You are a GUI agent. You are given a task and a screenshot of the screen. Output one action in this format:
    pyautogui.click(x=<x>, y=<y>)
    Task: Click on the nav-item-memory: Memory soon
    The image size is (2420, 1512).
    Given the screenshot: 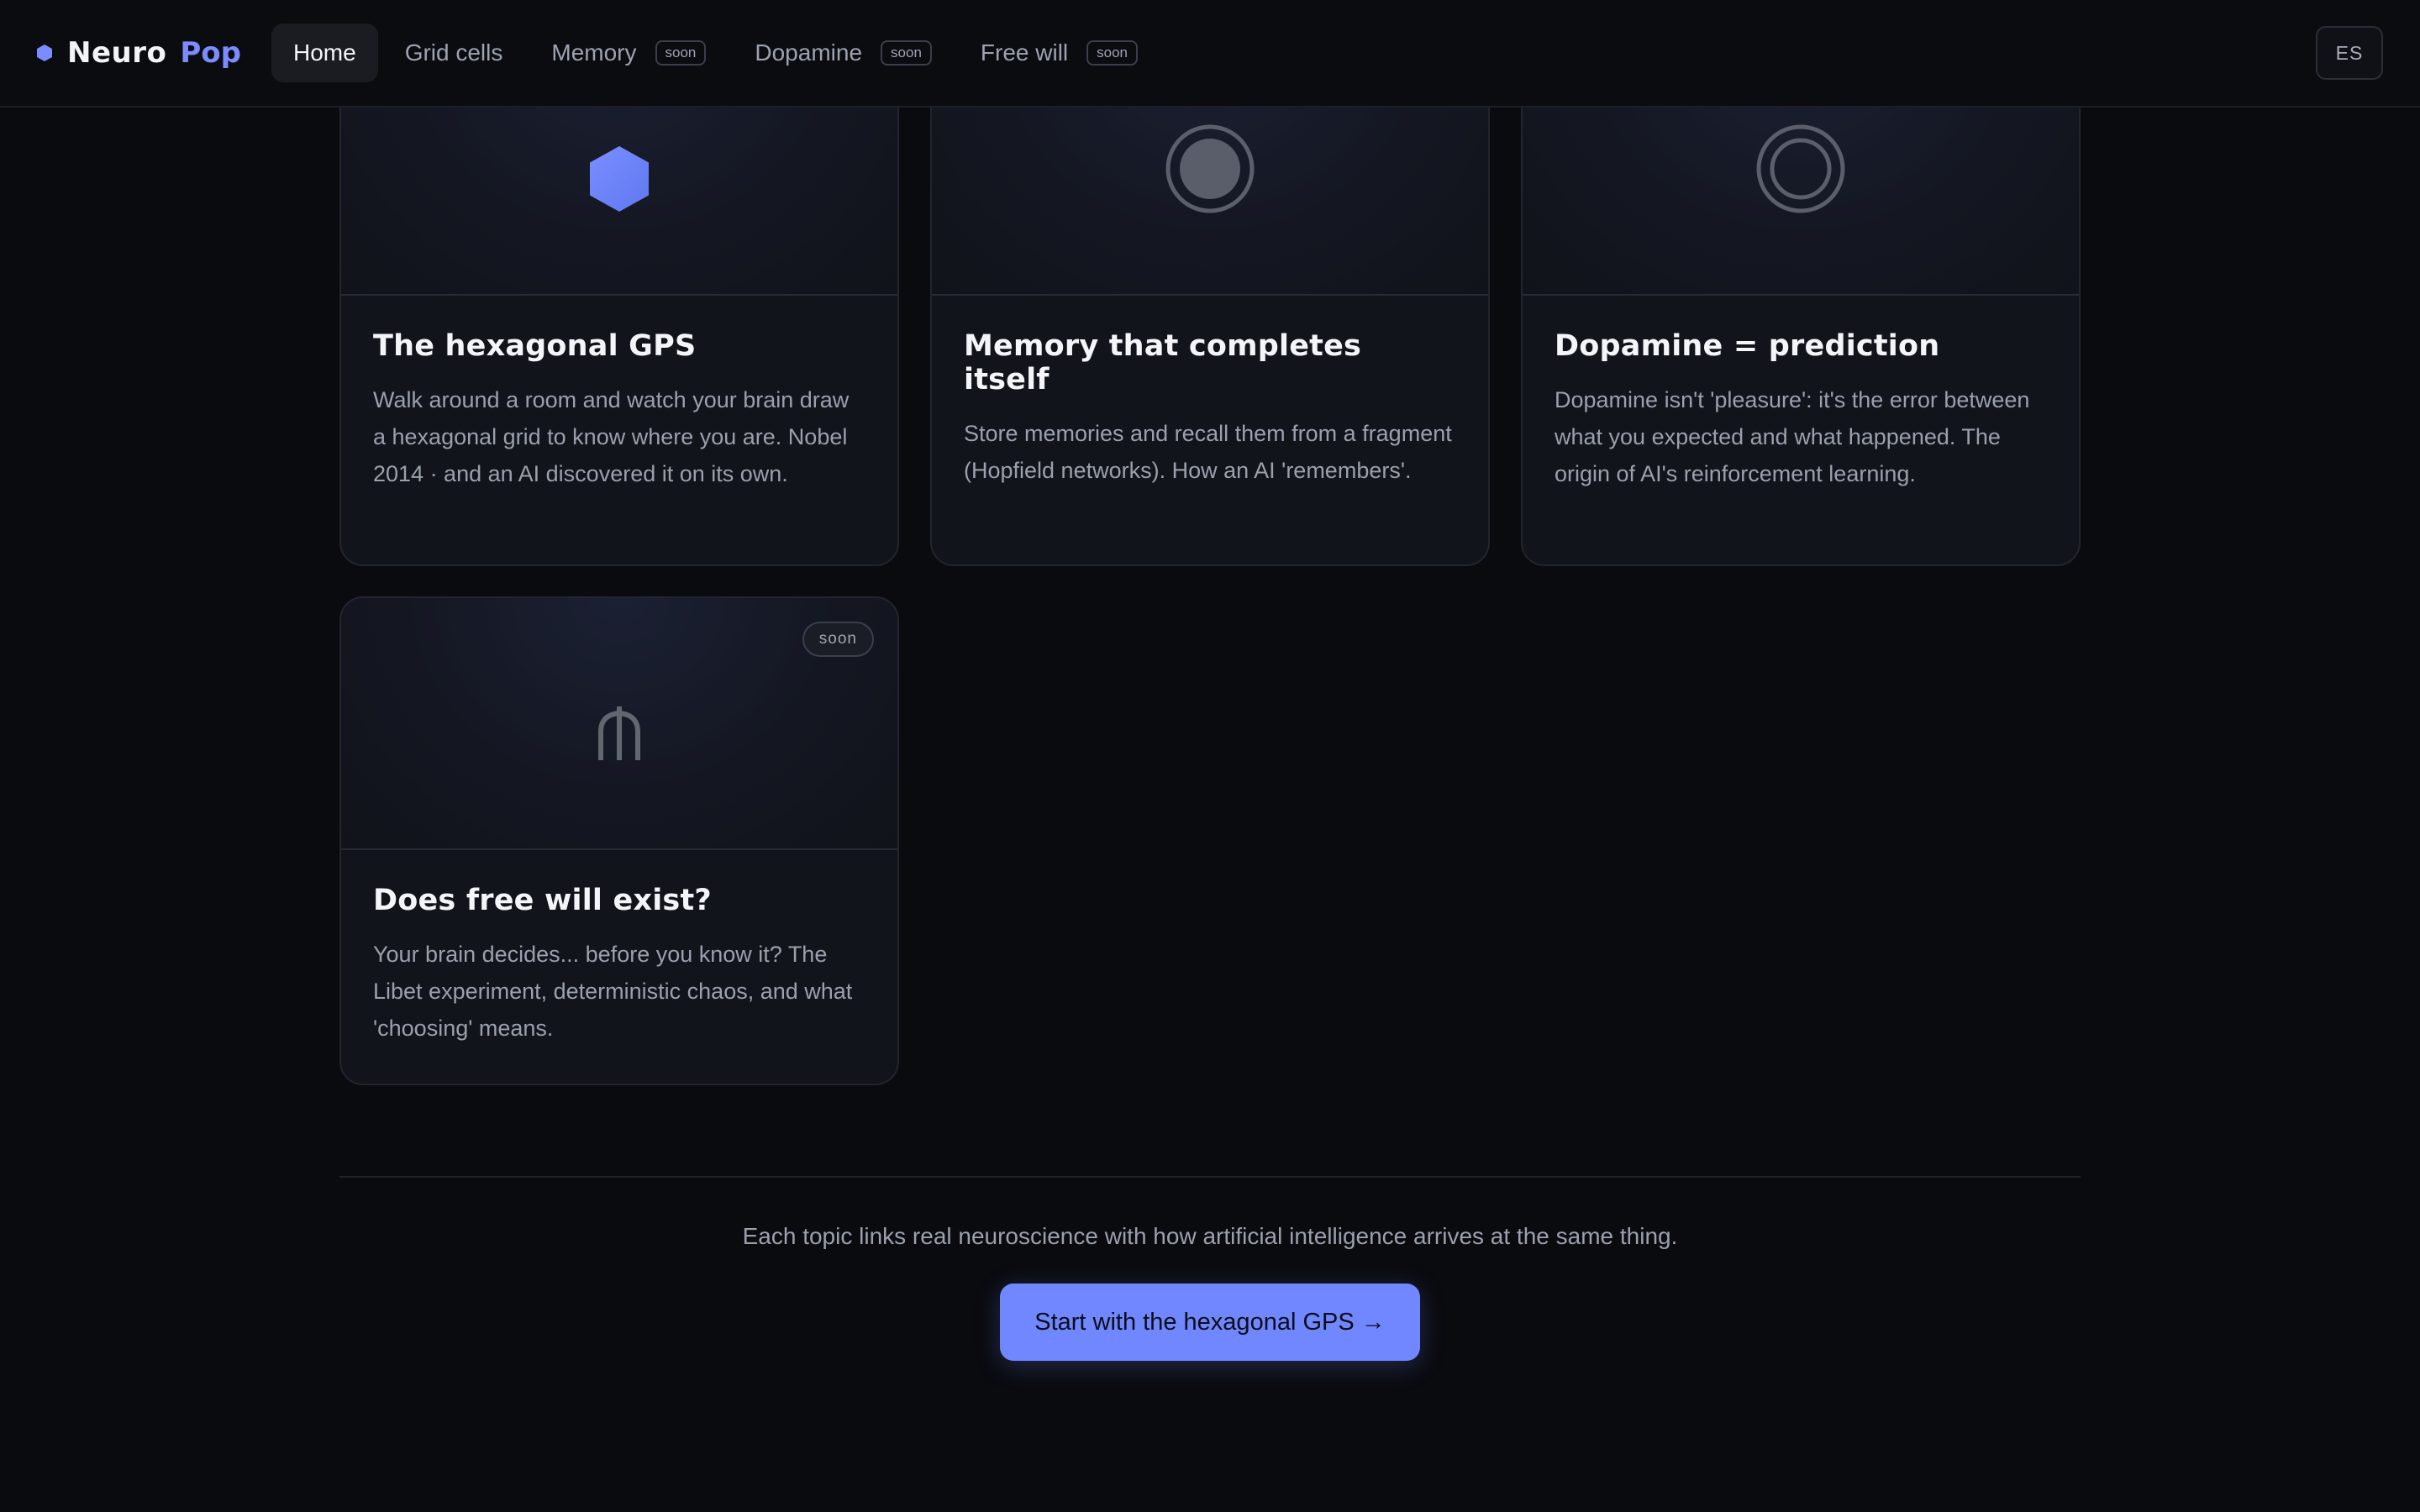 What is the action you would take?
    pyautogui.click(x=628, y=53)
    